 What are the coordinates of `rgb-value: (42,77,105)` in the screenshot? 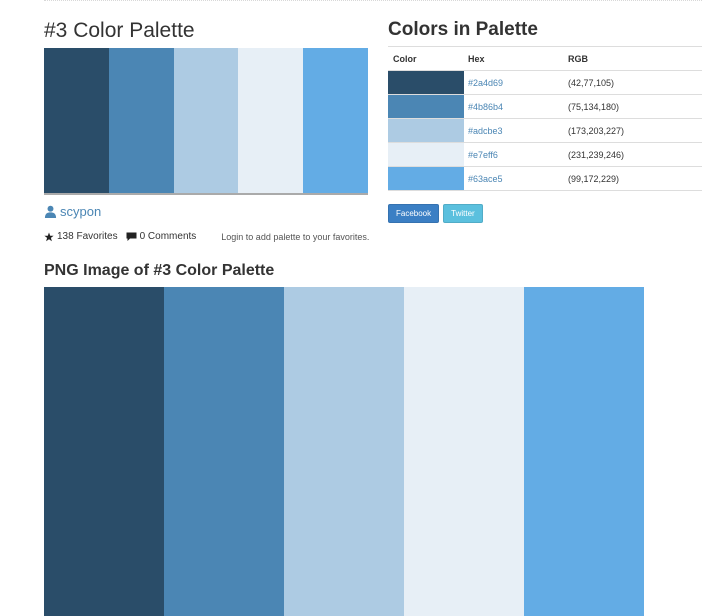 It's located at (633, 82).